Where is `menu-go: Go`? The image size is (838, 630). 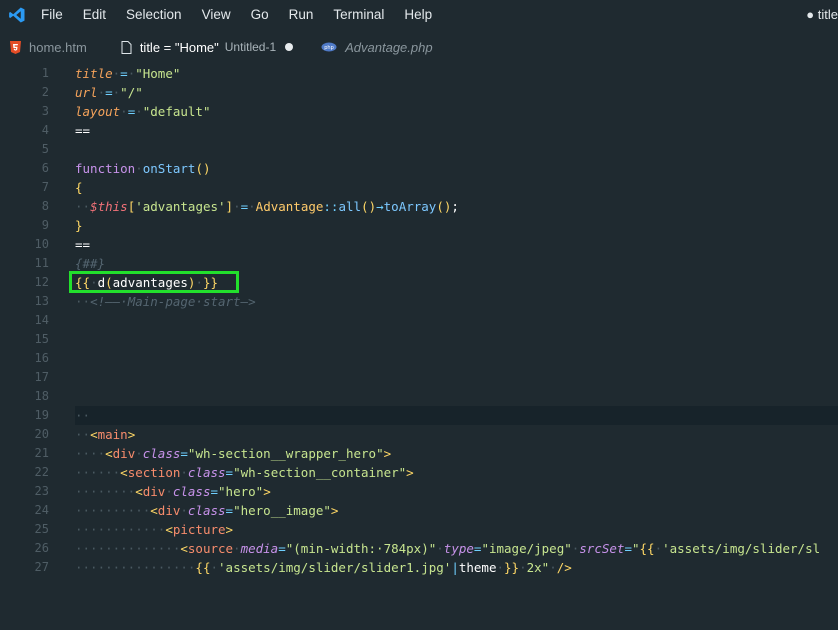 menu-go: Go is located at coordinates (260, 15).